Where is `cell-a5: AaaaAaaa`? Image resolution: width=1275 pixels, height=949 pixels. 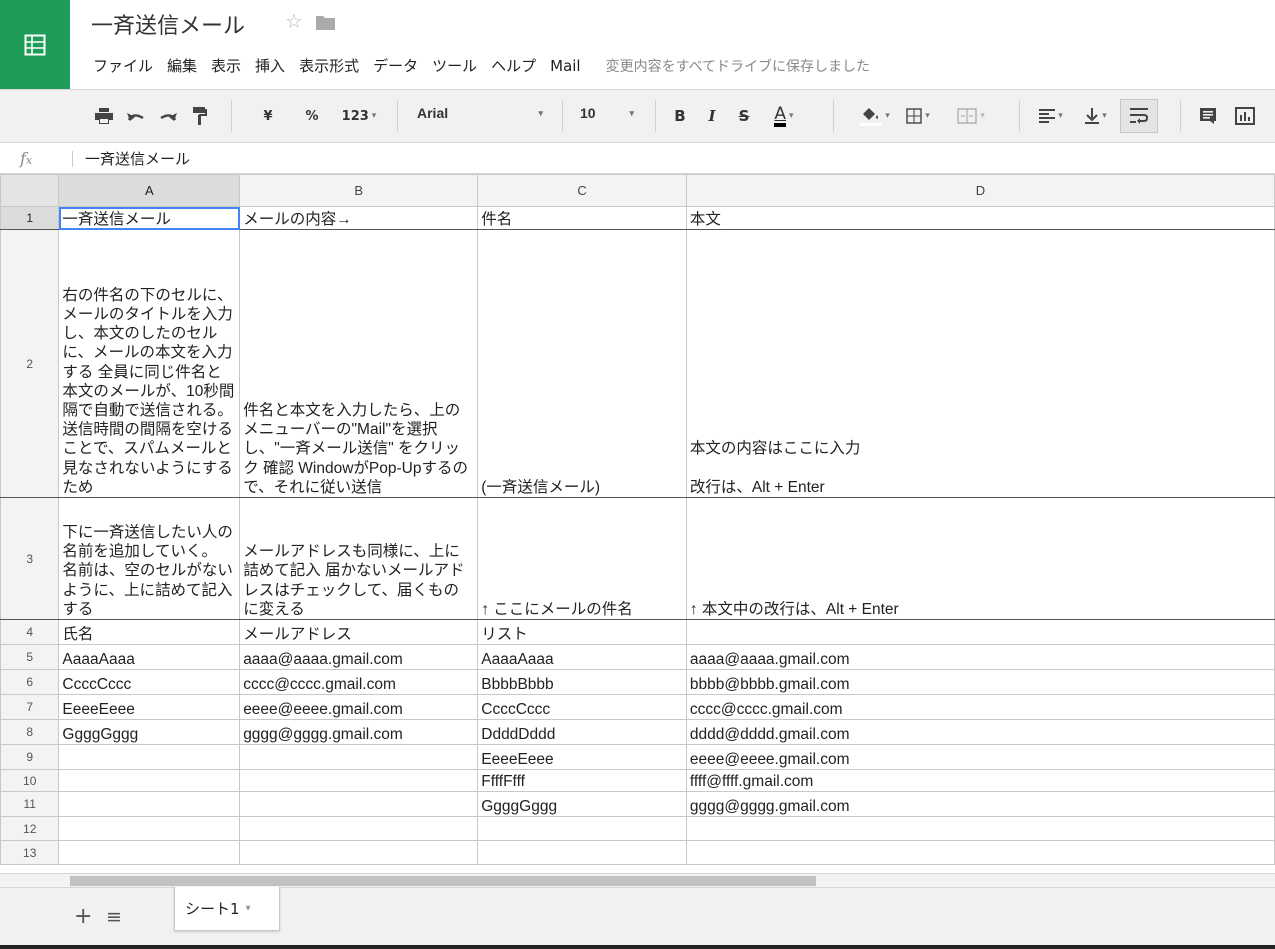 cell-a5: AaaaAaaa is located at coordinates (149, 657).